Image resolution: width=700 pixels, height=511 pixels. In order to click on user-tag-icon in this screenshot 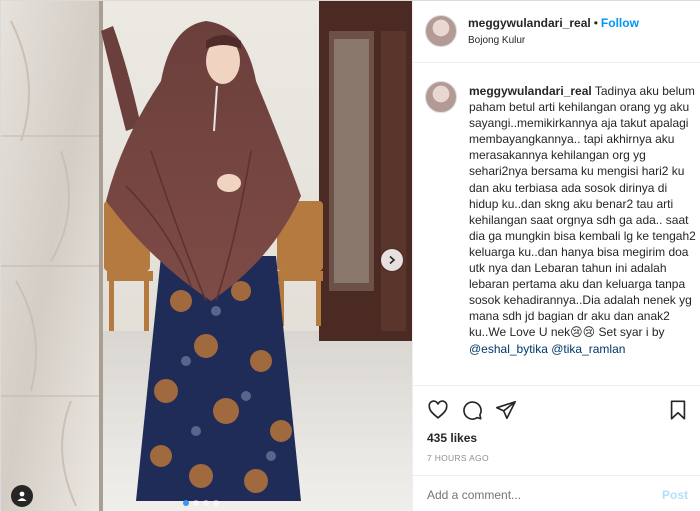, I will do `click(22, 496)`.